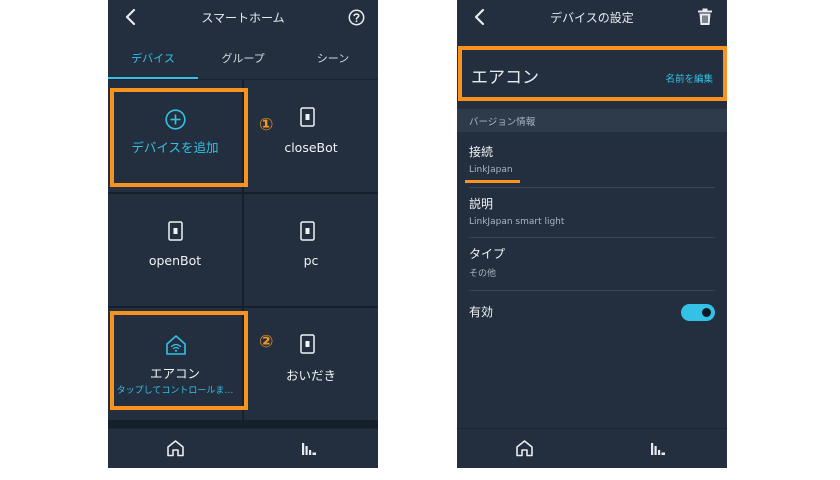 Image resolution: width=840 pixels, height=480 pixels. Describe the element at coordinates (266, 342) in the screenshot. I see `step-number-2: ②` at that location.